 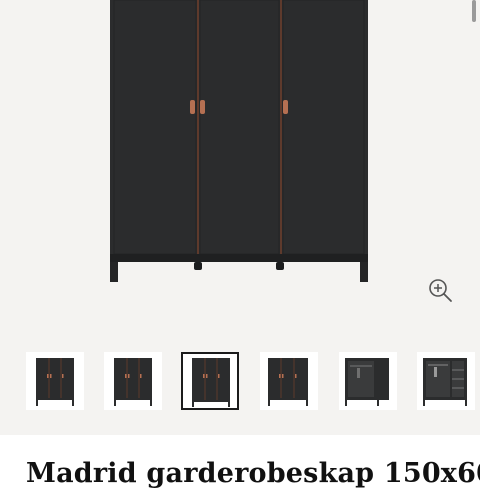 I want to click on product-title: Madrid garderobeskap 150x60, so click(x=253, y=473).